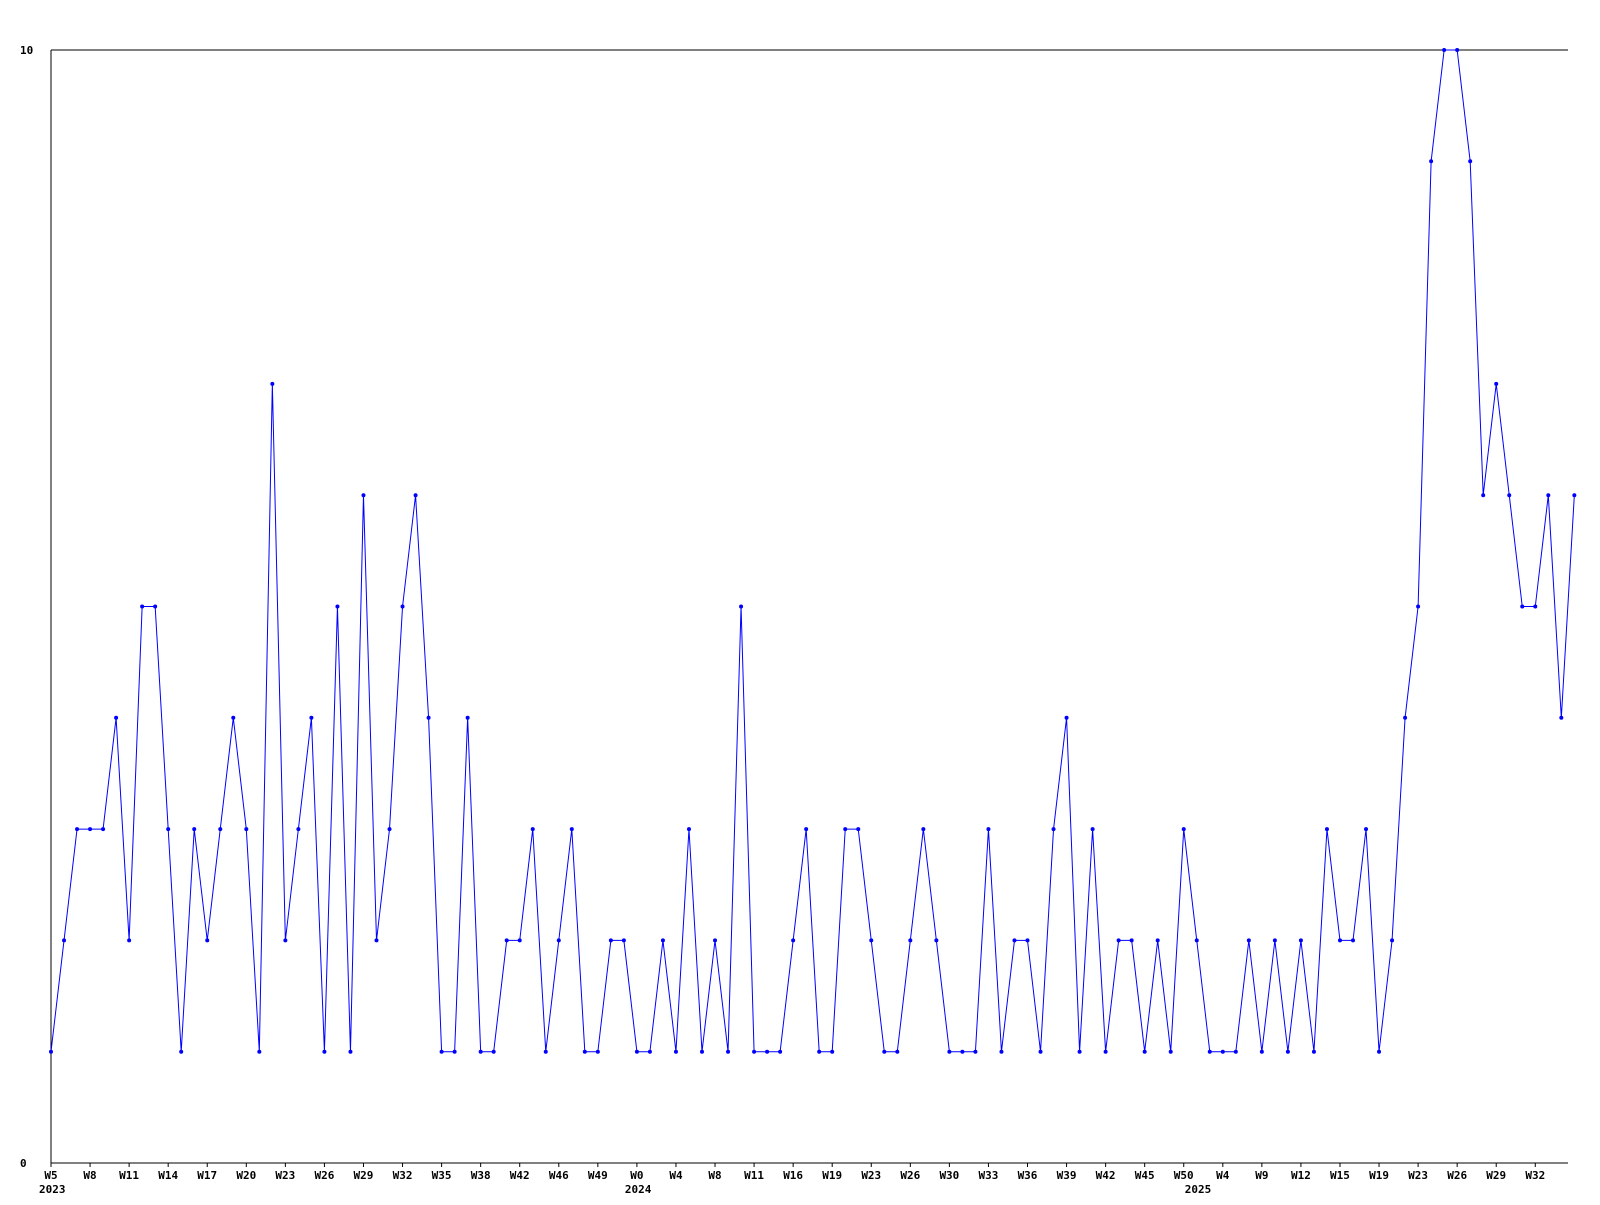 This screenshot has width=1600, height=1205. Describe the element at coordinates (1028, 1175) in the screenshot. I see `x-tick-label: W36` at that location.